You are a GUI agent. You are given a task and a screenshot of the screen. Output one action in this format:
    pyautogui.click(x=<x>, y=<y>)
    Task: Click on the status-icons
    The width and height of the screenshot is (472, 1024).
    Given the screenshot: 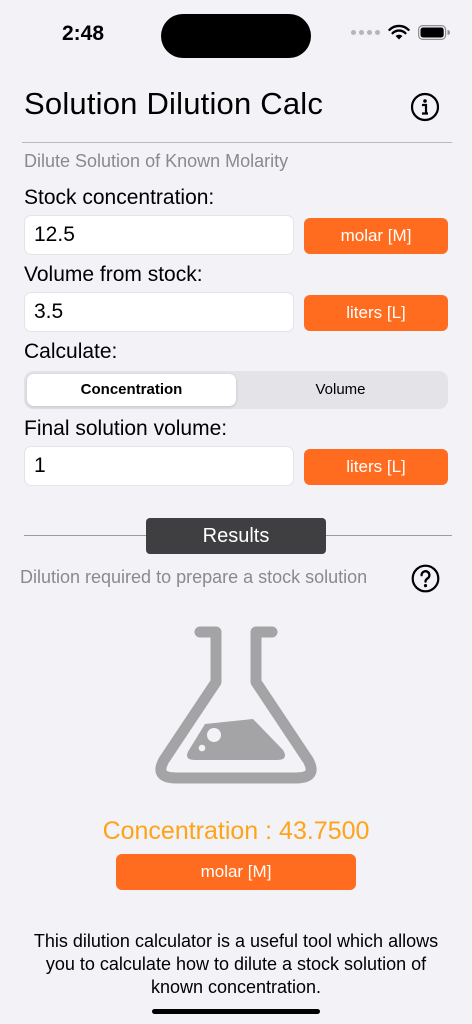 What is the action you would take?
    pyautogui.click(x=400, y=32)
    